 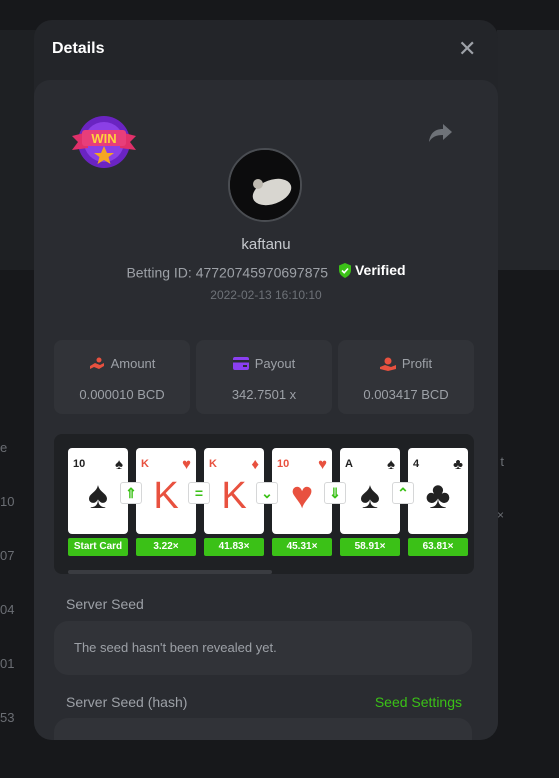 What do you see at coordinates (500, 515) in the screenshot?
I see `background-cell: ×` at bounding box center [500, 515].